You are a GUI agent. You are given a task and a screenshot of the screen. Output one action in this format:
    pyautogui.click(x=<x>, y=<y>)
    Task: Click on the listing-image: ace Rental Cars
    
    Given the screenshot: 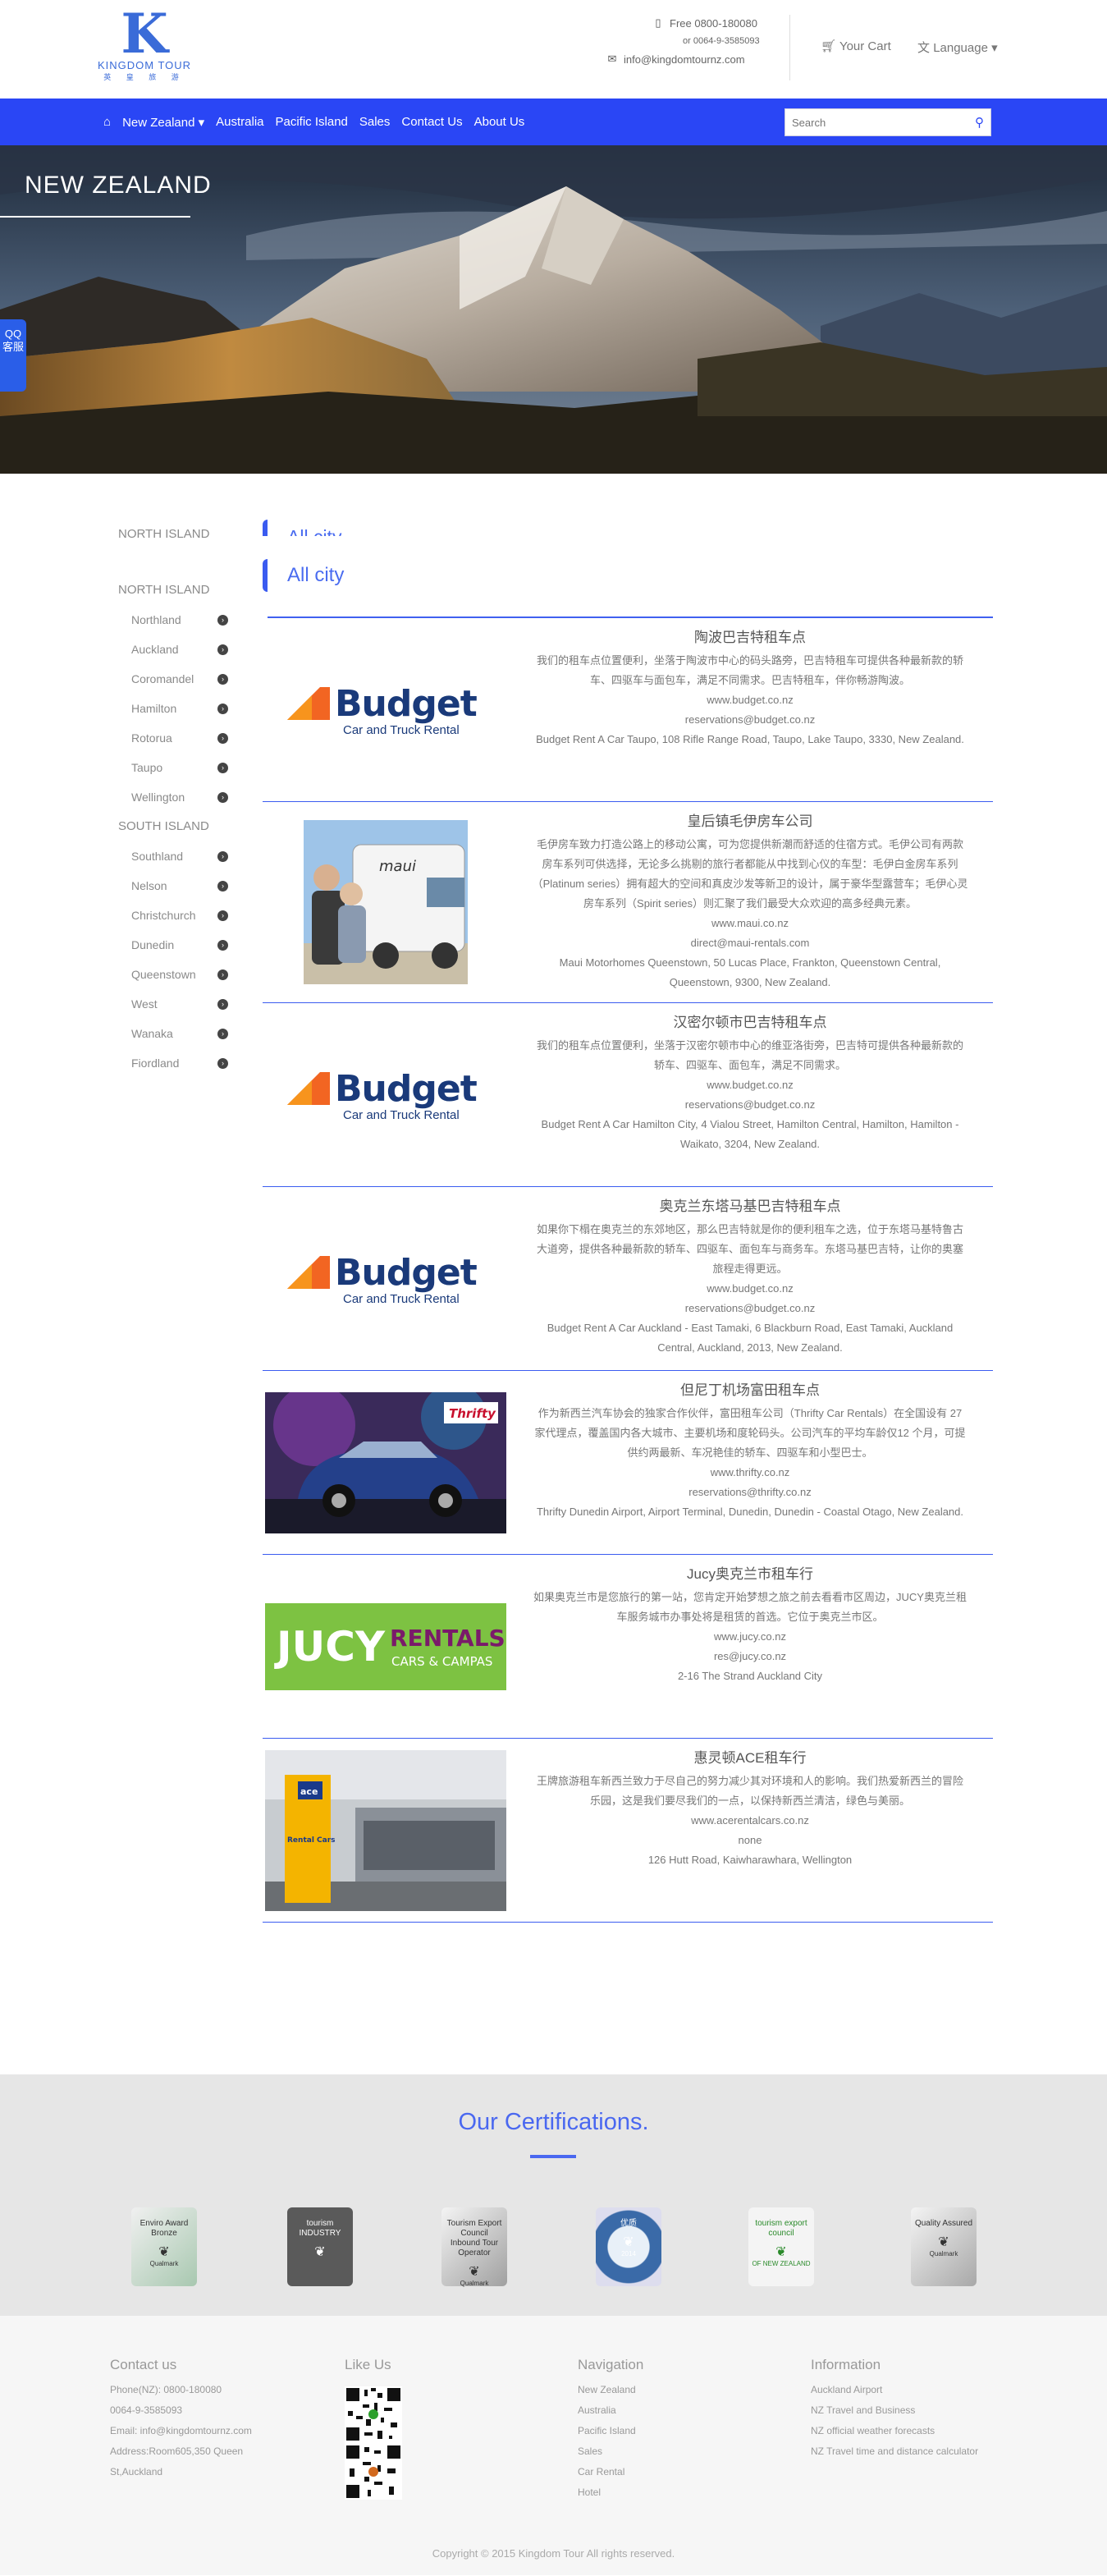 What is the action you would take?
    pyautogui.click(x=386, y=1830)
    